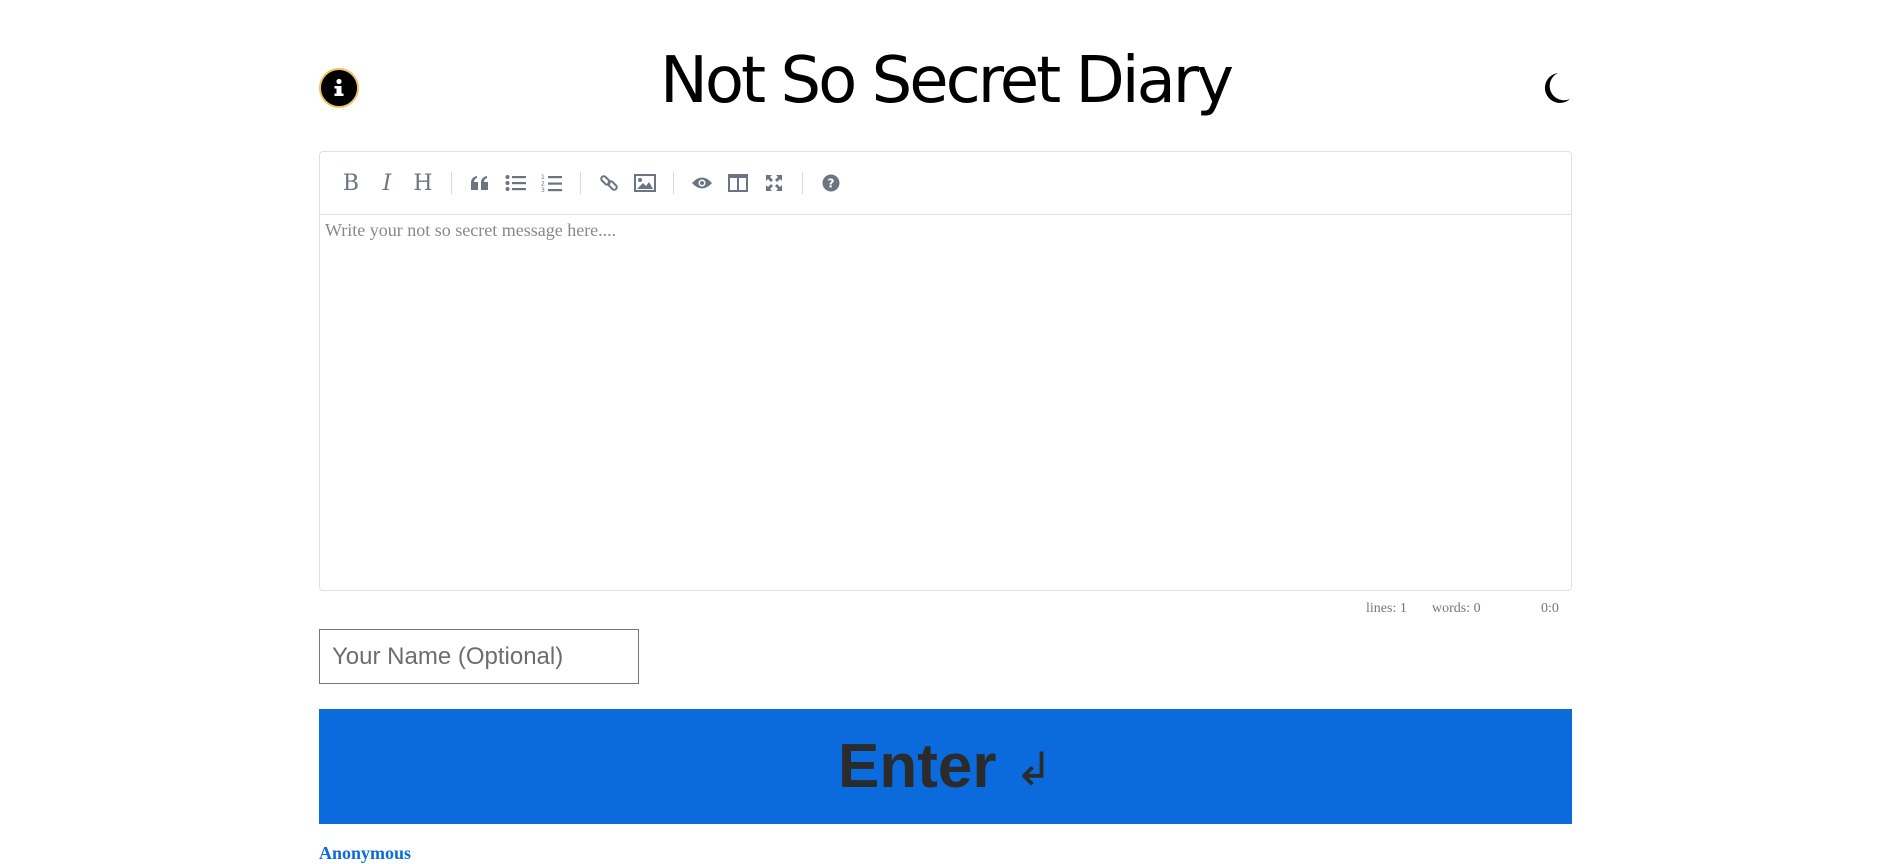 This screenshot has height=864, width=1886. I want to click on theme-toggle-button, so click(1554, 88).